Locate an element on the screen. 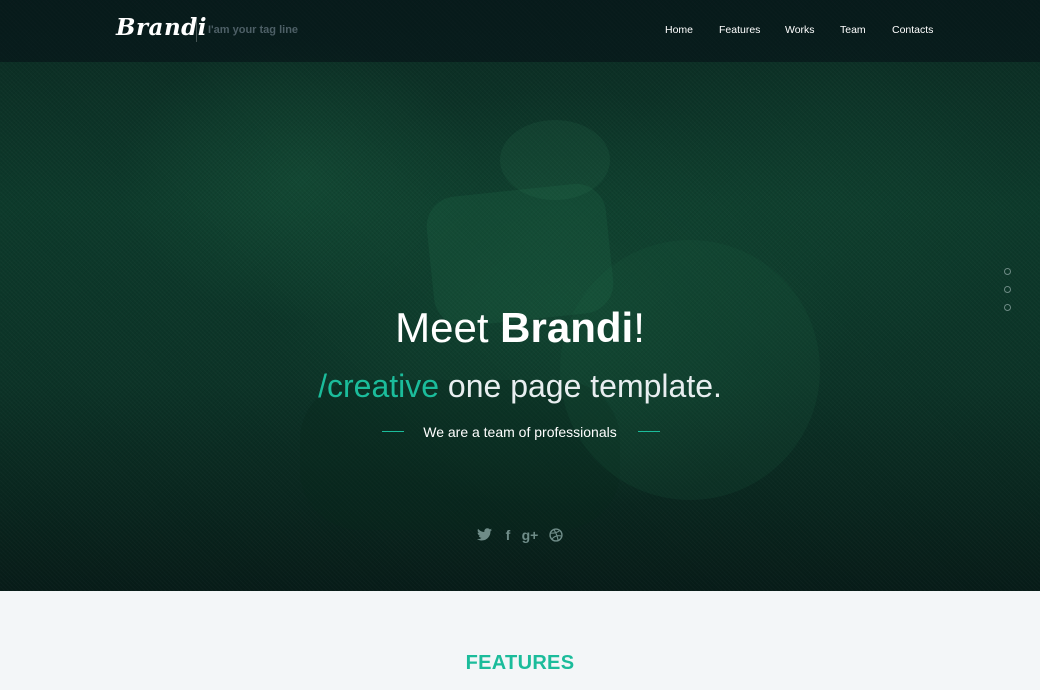 The width and height of the screenshot is (1040, 690). nav-item-features: Features is located at coordinates (739, 30).